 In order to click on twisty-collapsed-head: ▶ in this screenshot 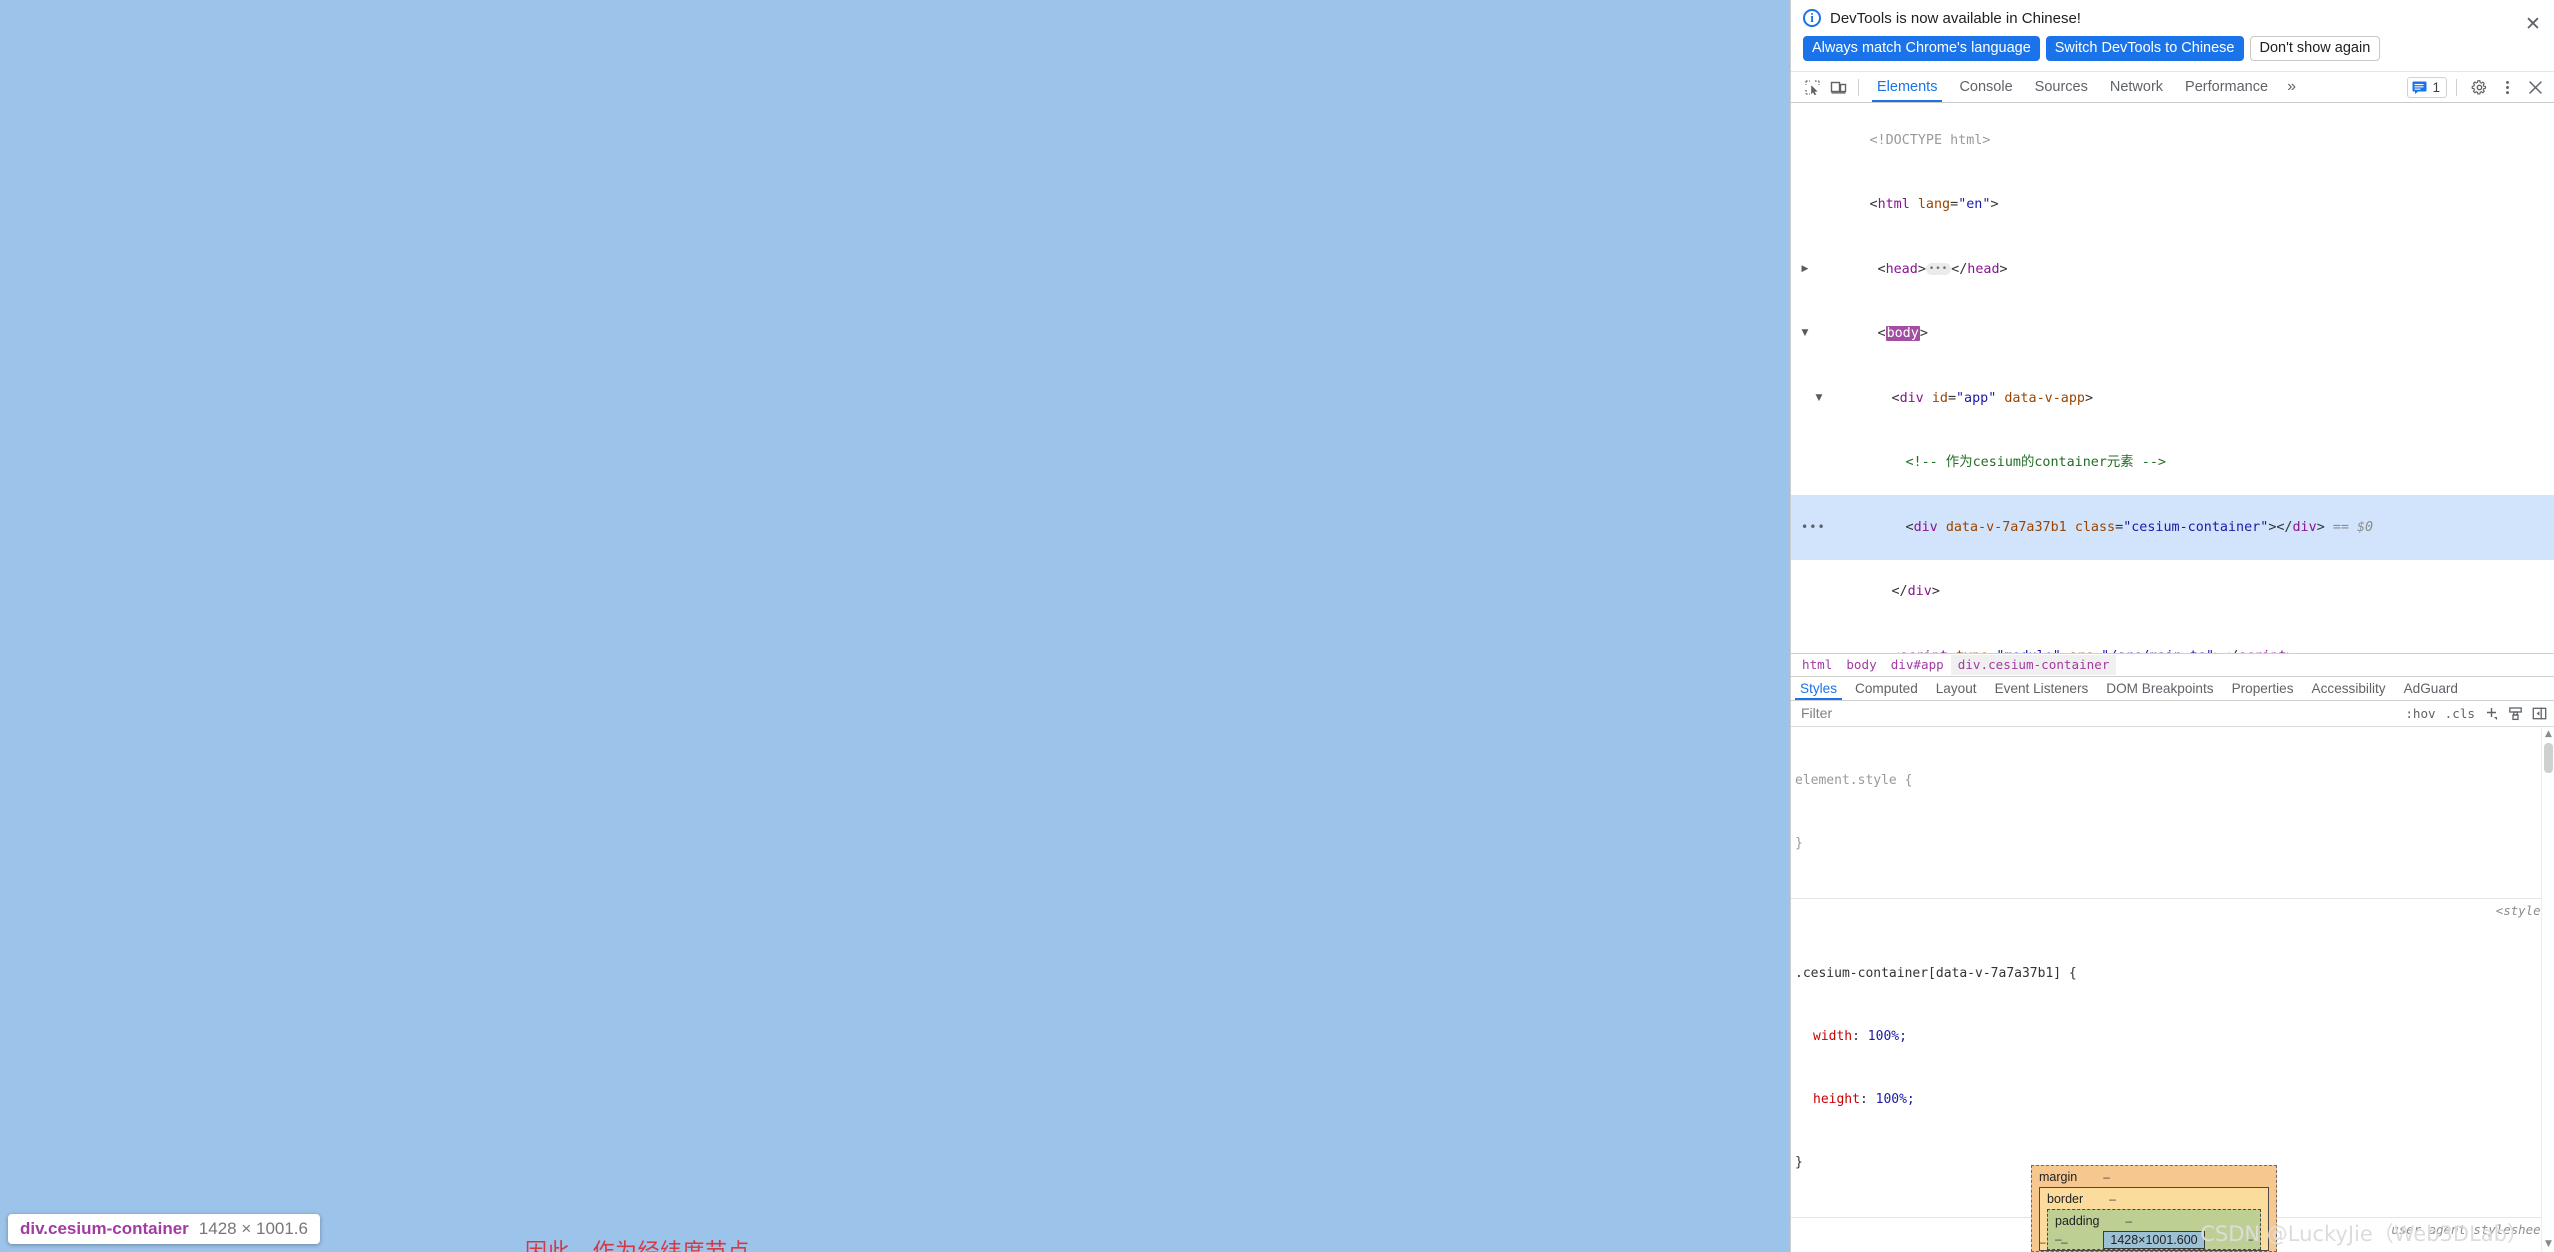, I will do `click(1805, 270)`.